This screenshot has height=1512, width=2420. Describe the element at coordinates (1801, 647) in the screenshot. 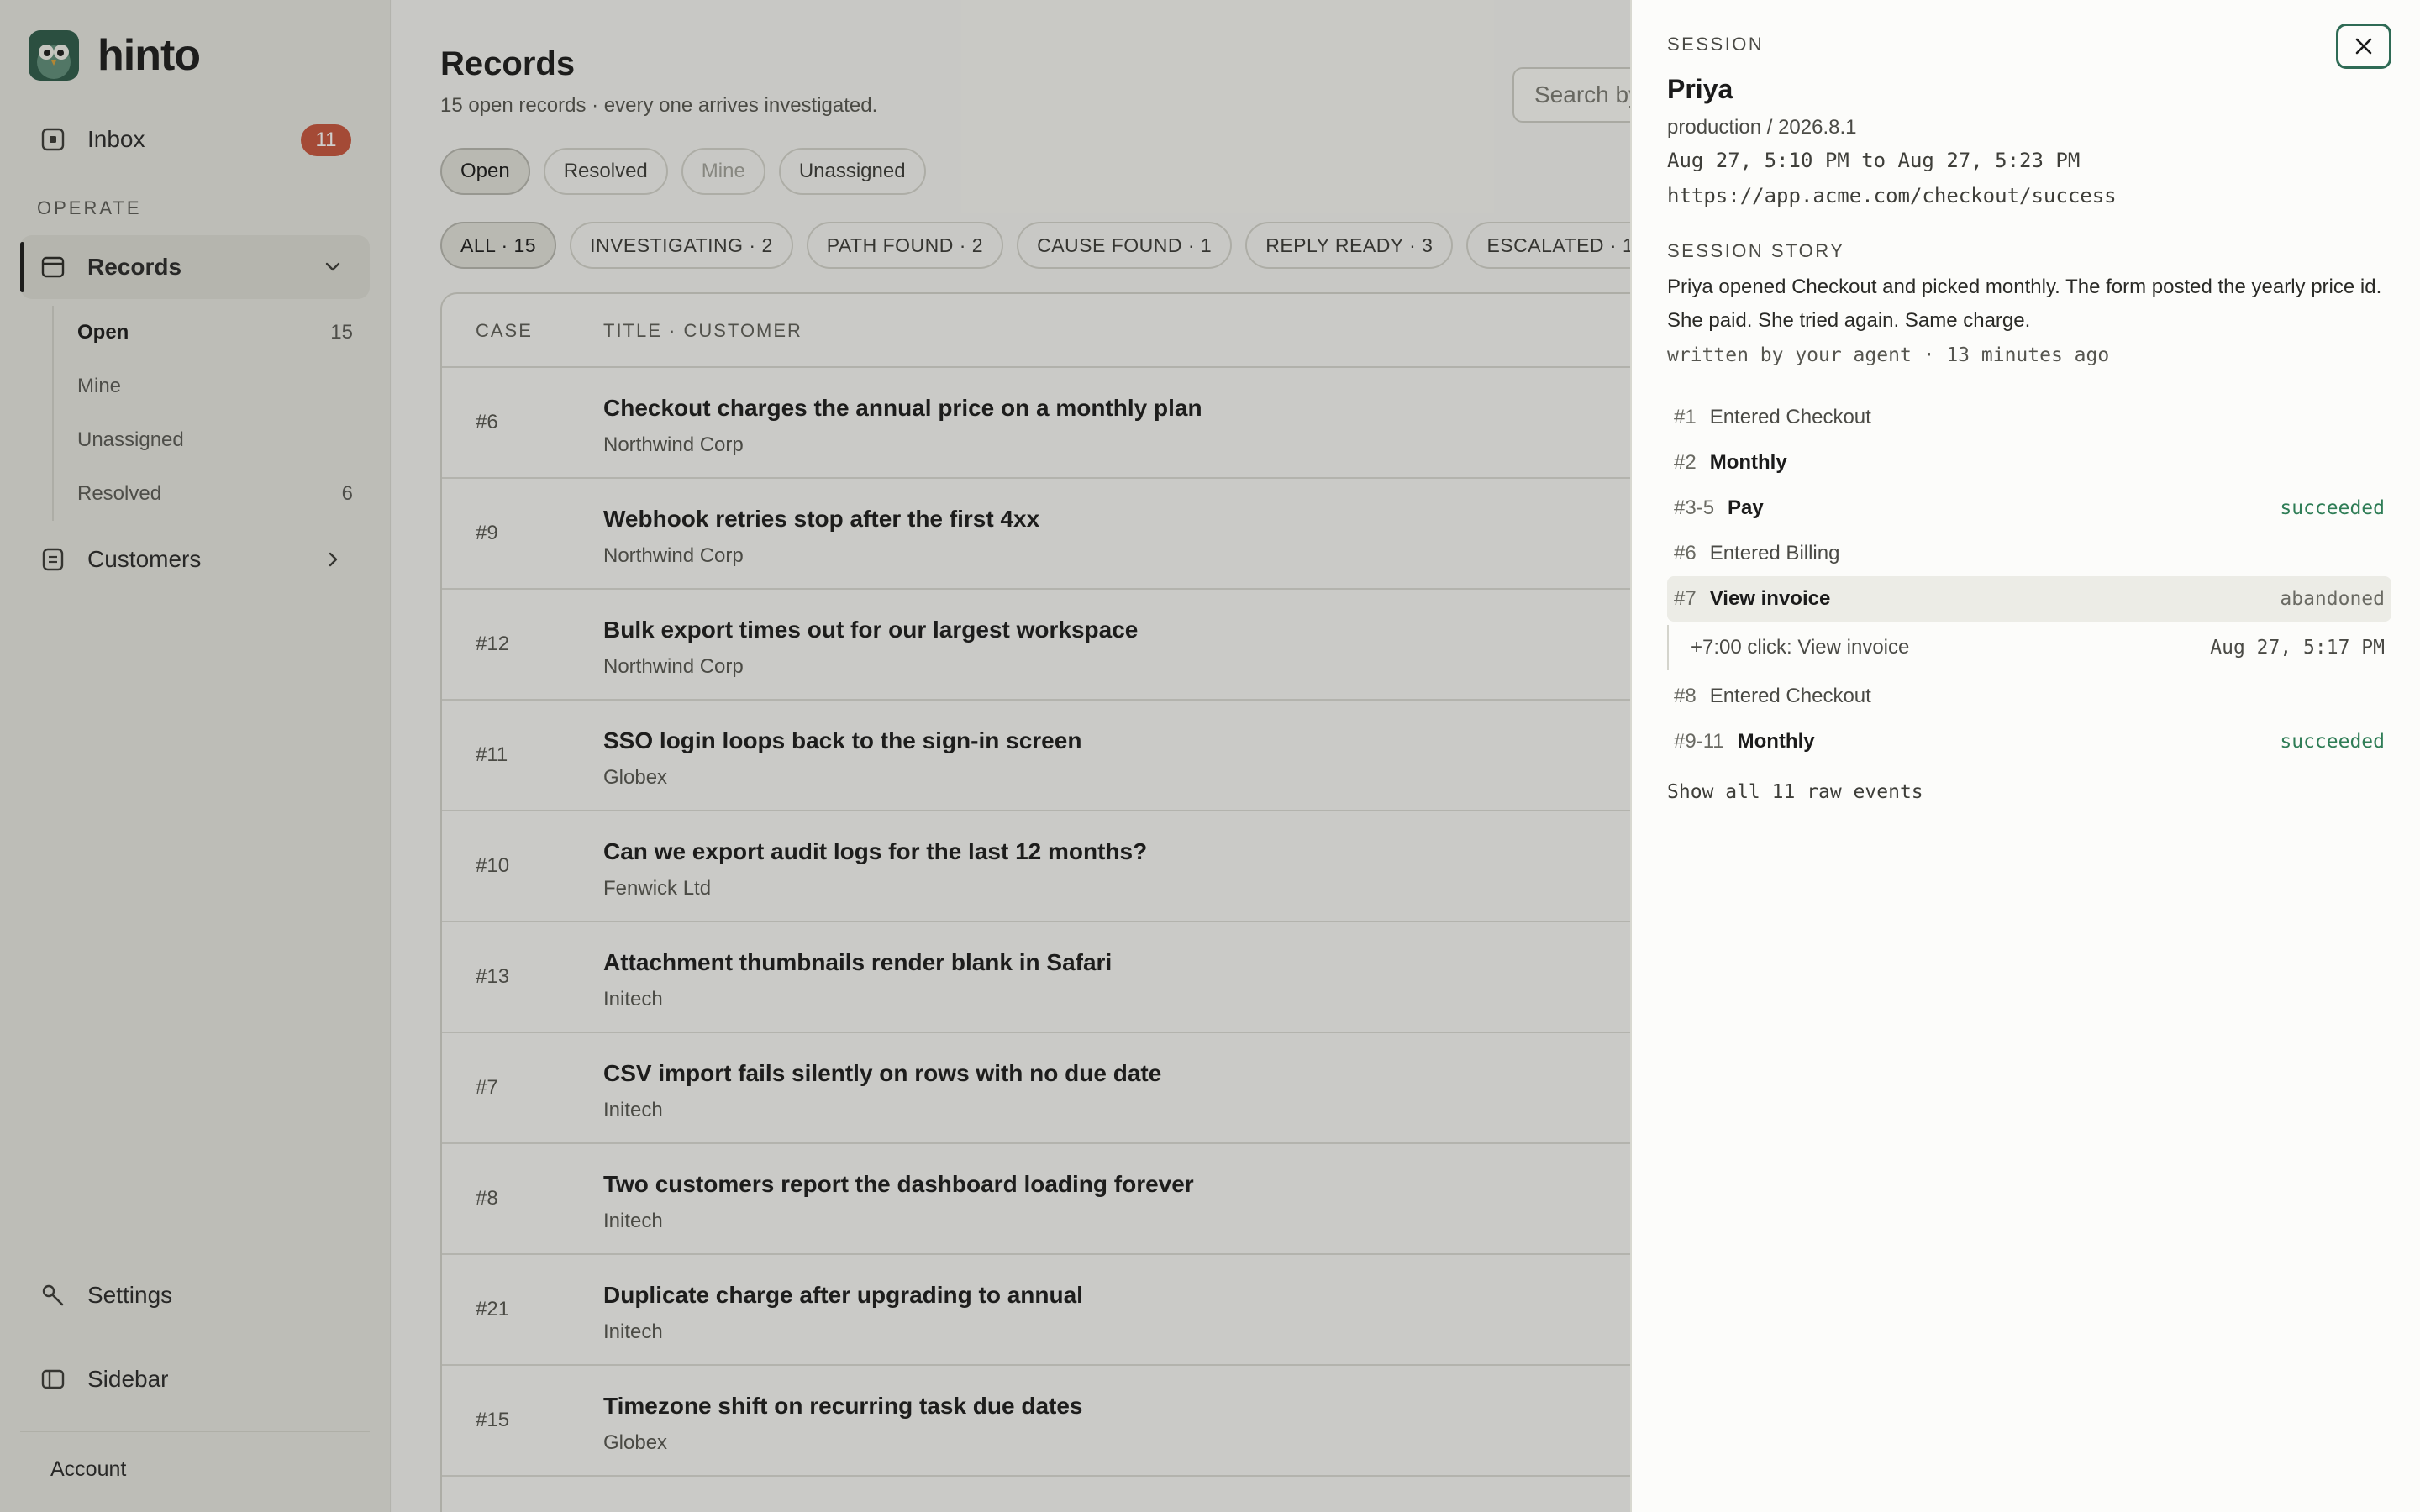

I see `event-detail-text: +7:00 click: View invoice` at that location.